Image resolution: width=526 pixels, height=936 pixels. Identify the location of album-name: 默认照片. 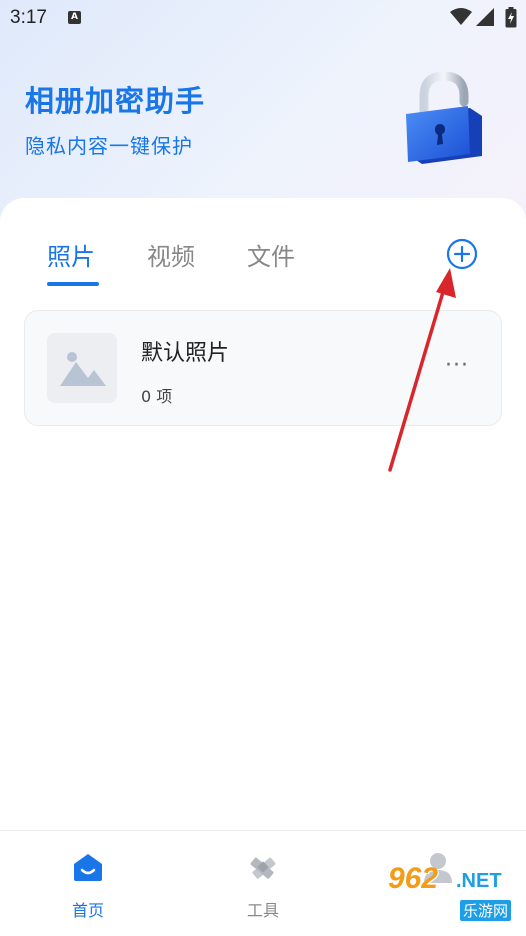
(185, 353).